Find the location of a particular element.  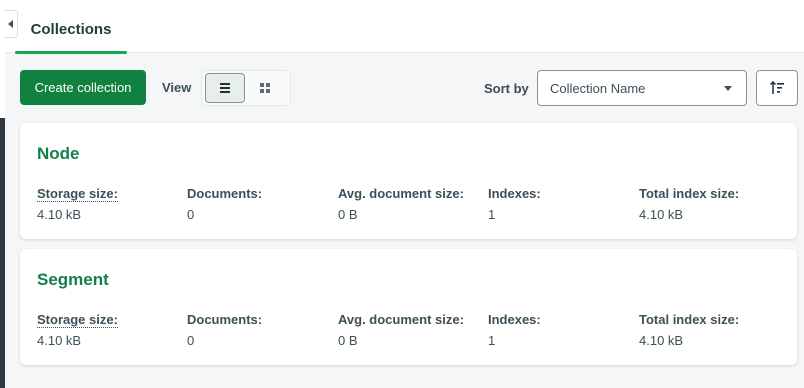

grid-icon is located at coordinates (265, 88).